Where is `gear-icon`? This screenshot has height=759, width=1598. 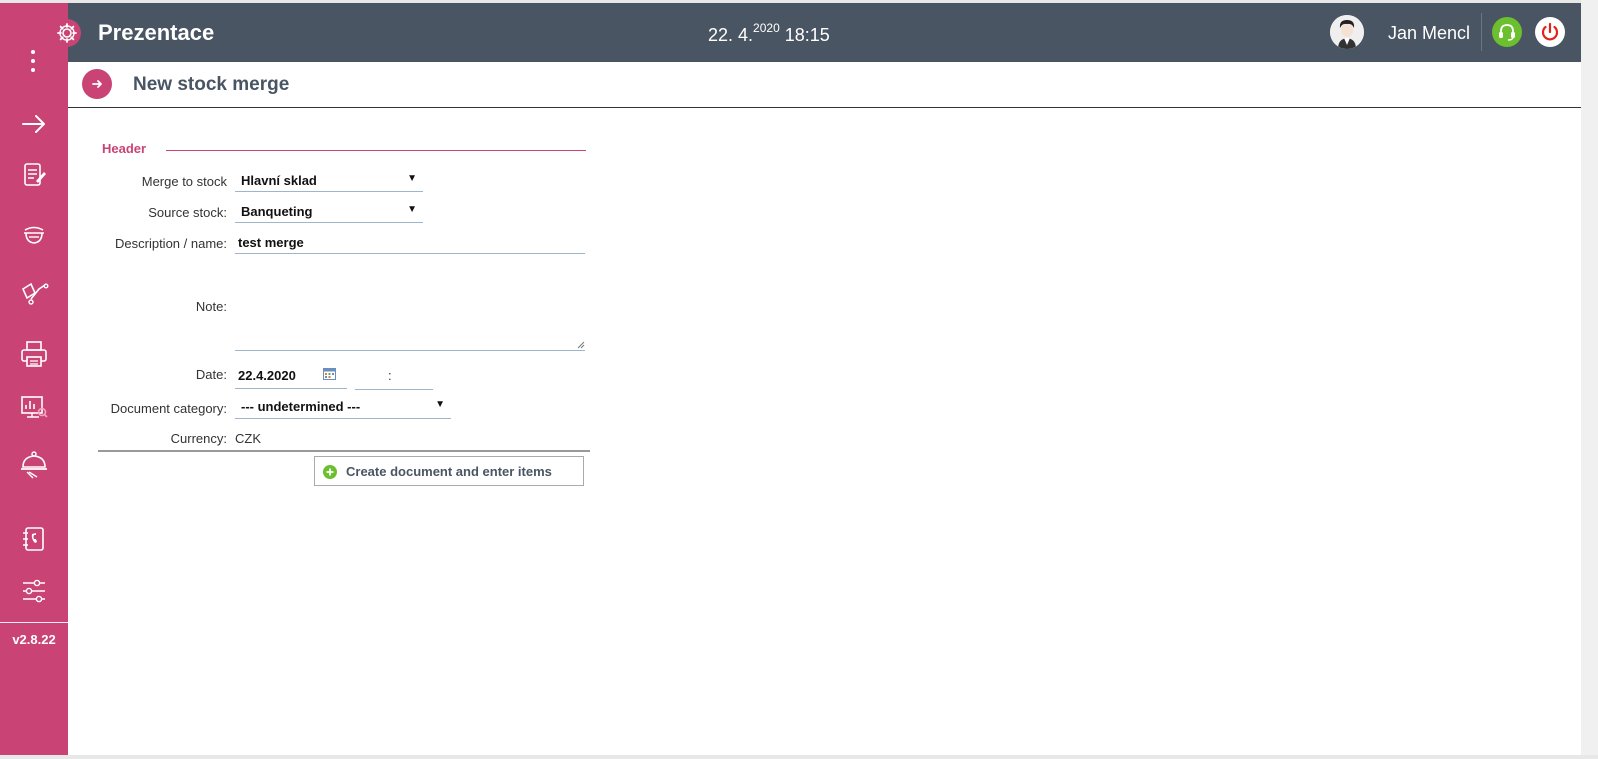 gear-icon is located at coordinates (67, 33).